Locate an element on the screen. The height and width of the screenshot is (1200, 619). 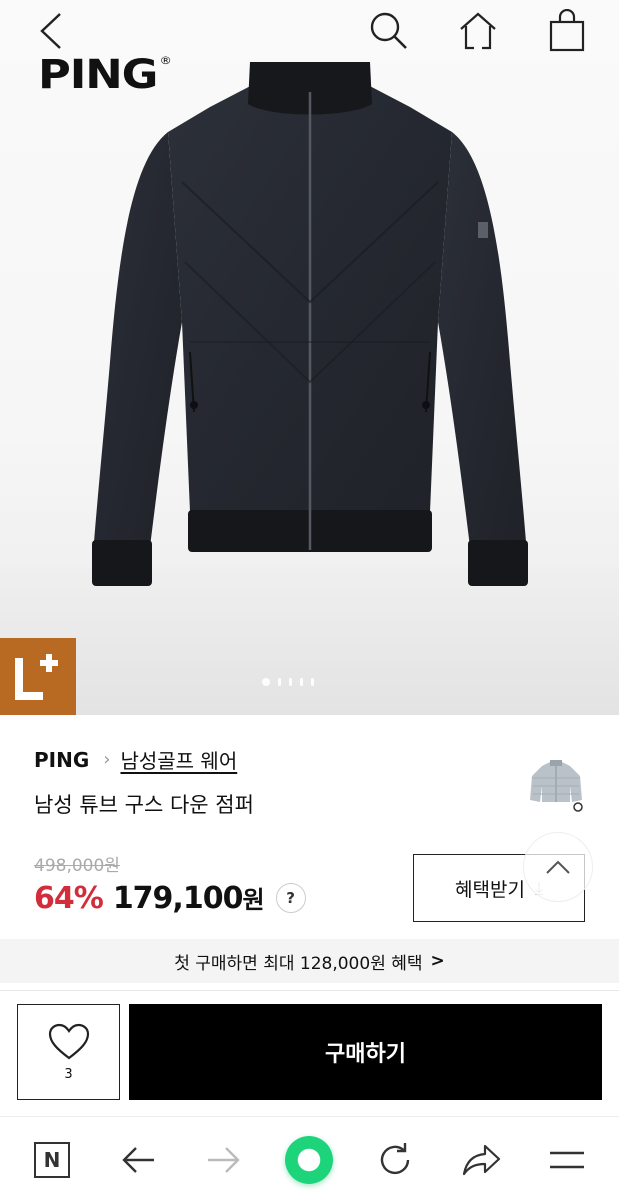
browser-forward-button is located at coordinates (224, 1160).